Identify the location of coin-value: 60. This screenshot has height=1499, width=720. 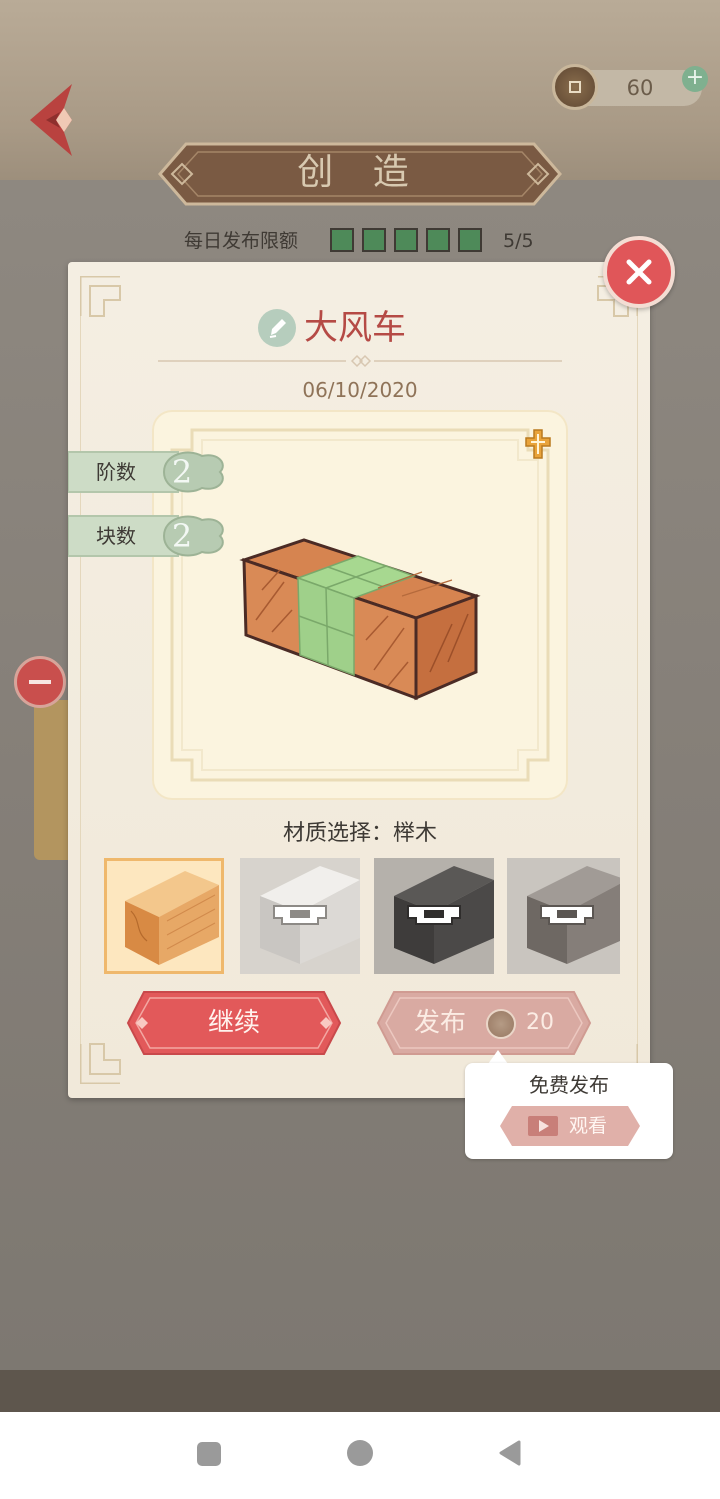
(640, 88).